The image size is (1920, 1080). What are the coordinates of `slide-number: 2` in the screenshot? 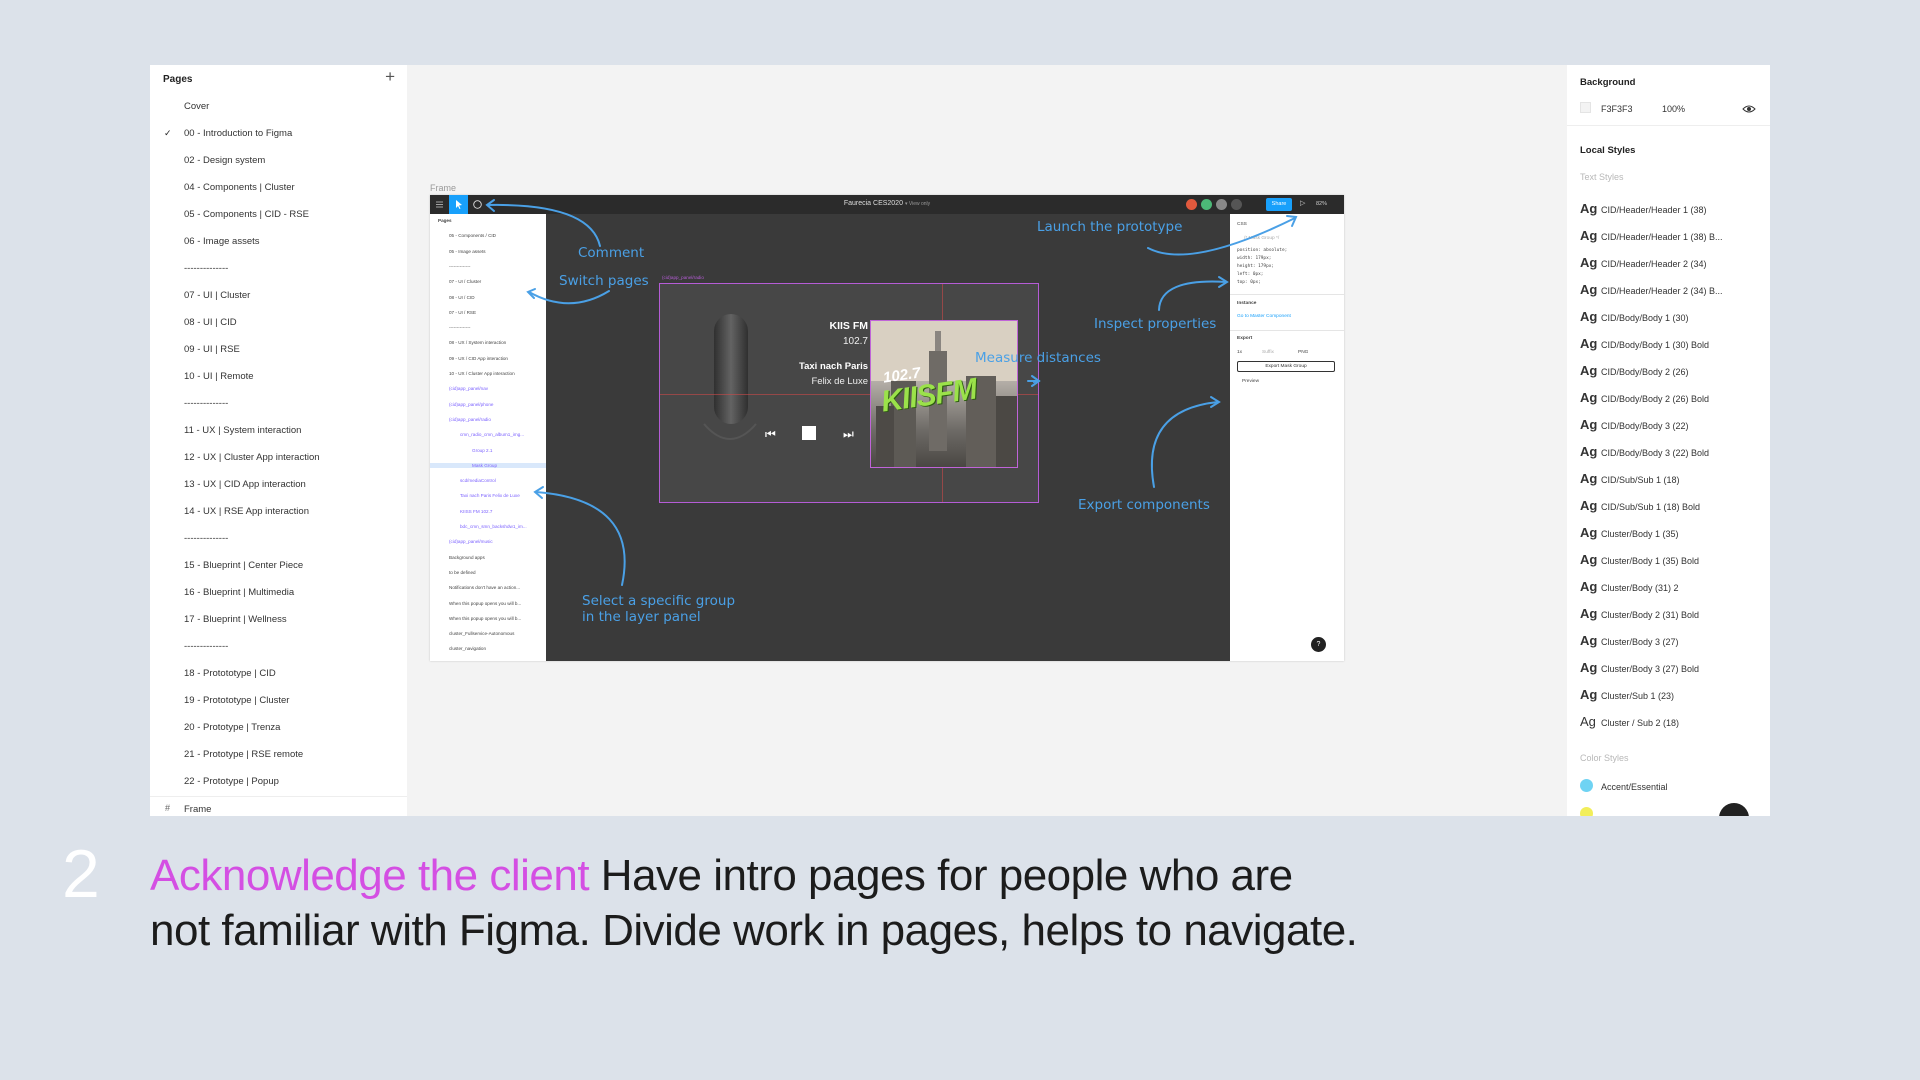 It's located at (81, 874).